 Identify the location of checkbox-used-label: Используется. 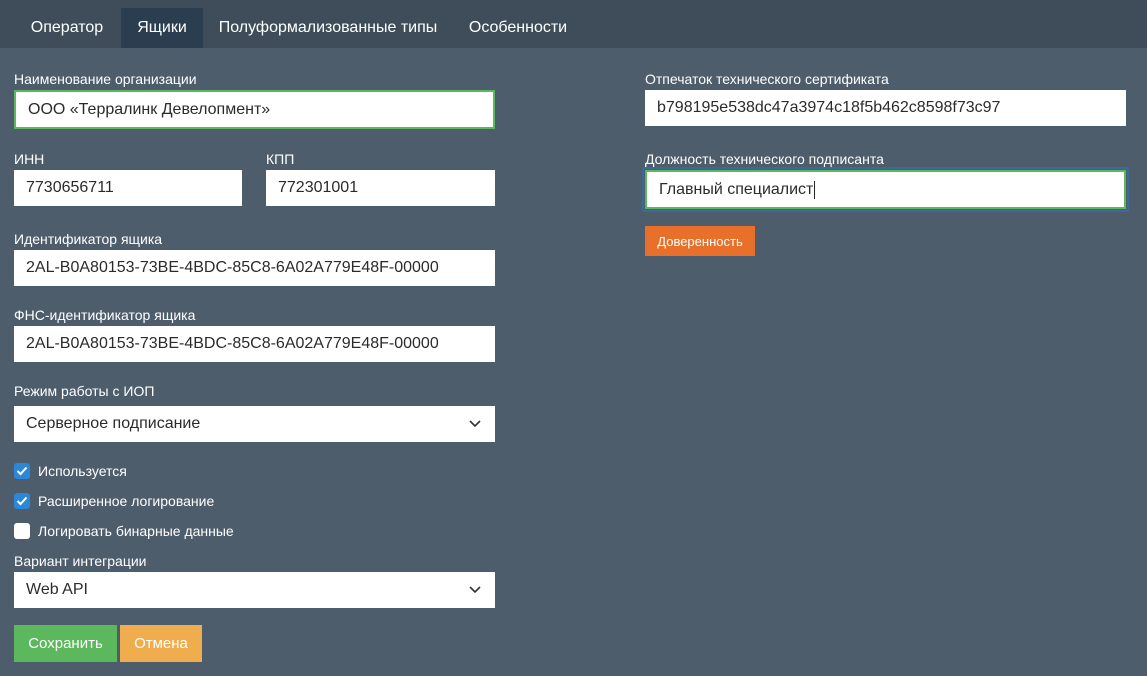
(82, 471).